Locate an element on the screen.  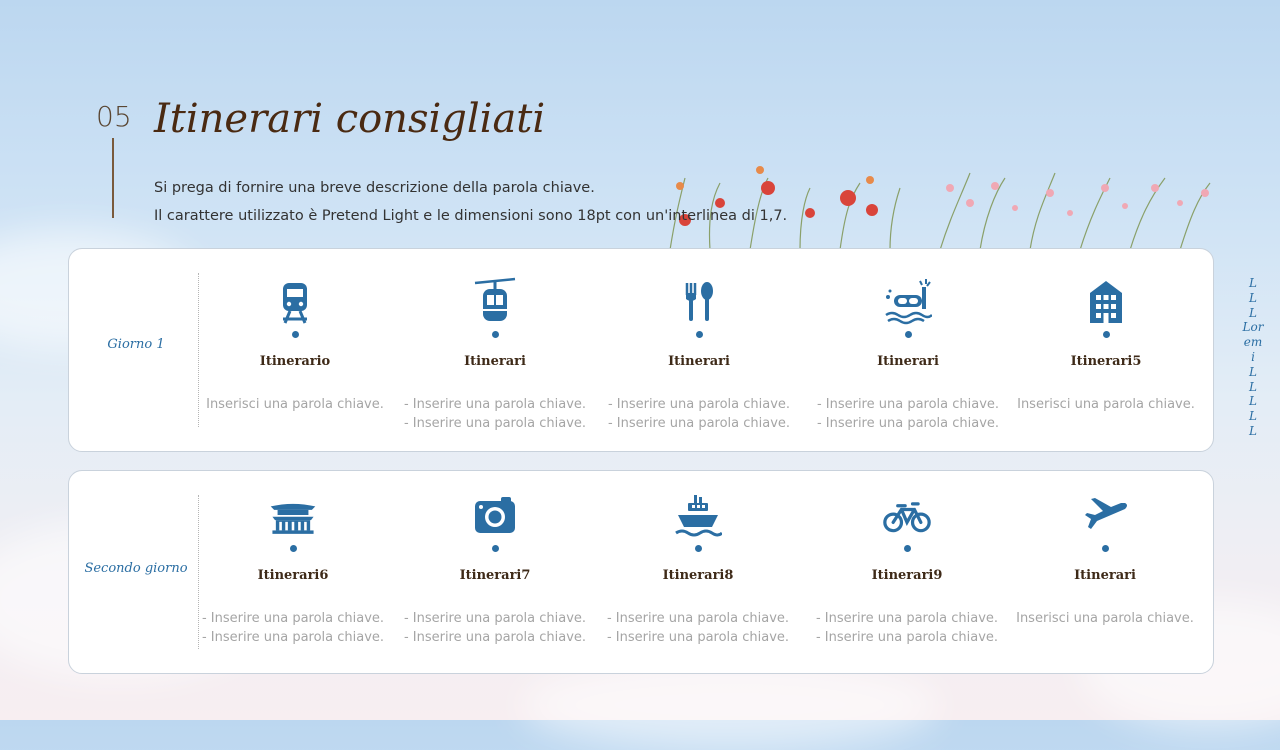
page-title: Itinerari consigliati is located at coordinates (350, 119).